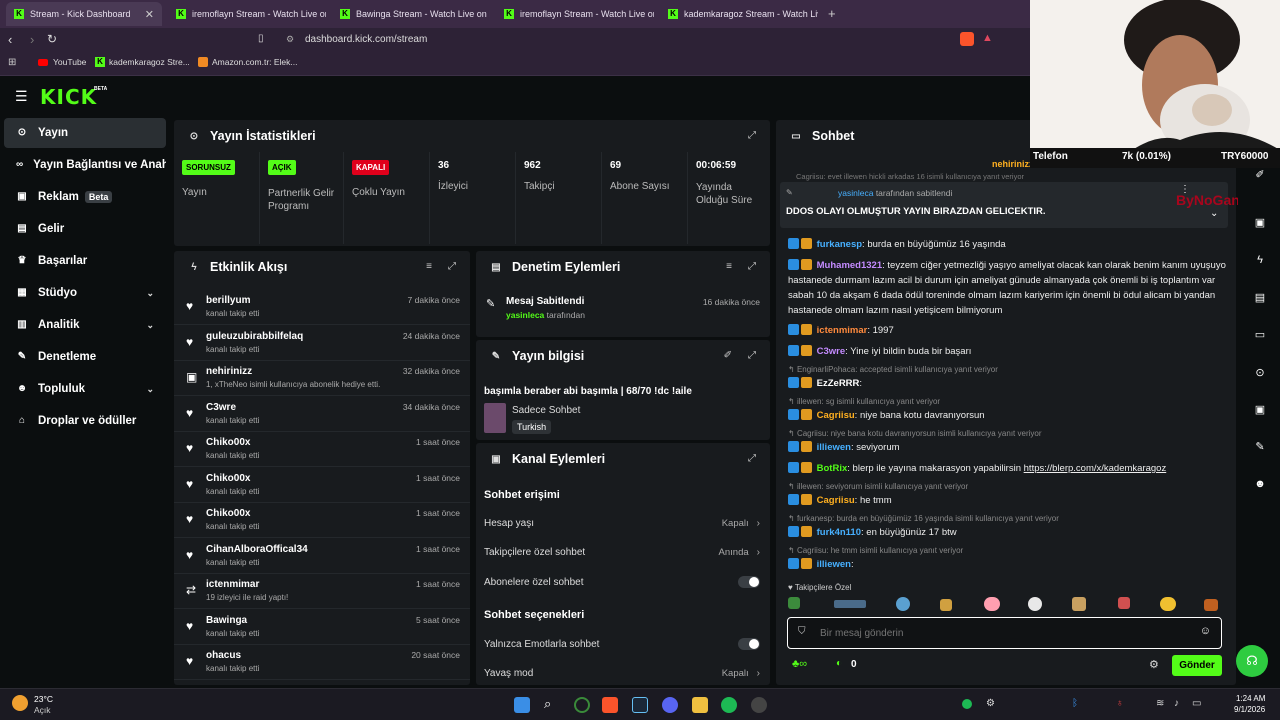 This screenshot has width=1280, height=720. I want to click on apps-grid-icon: ⊞, so click(12, 62).